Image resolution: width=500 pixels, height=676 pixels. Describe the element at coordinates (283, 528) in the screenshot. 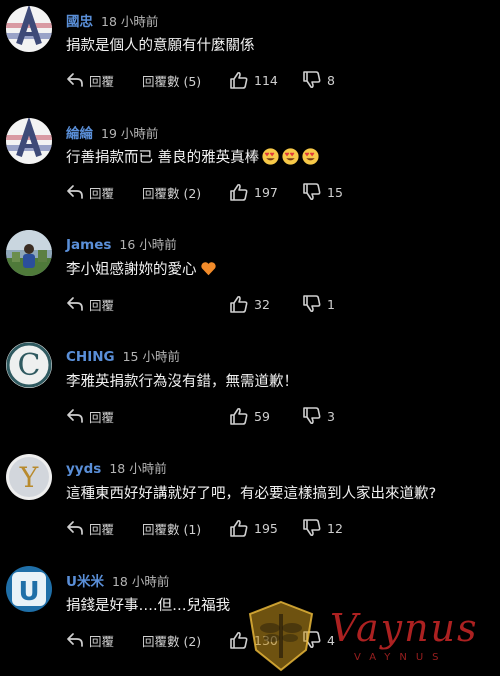

I see `comment-actions: 回覆 回覆數 (1) 195 12` at that location.